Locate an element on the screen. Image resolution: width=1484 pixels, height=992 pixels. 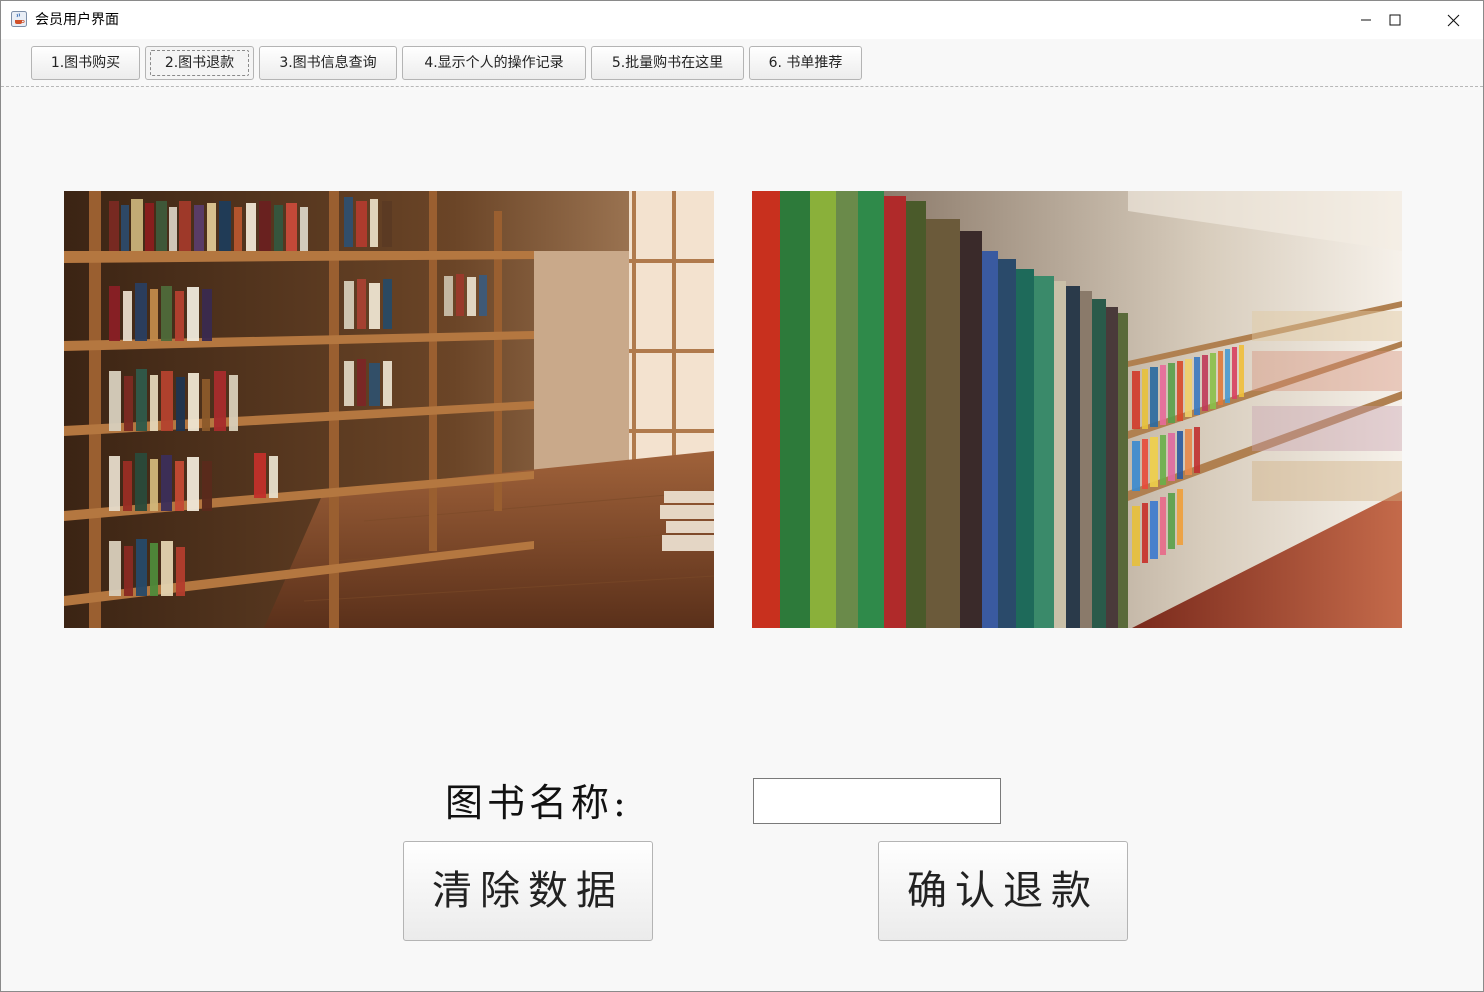
tab-bulk-purchase: 5.批量购书在这里 is located at coordinates (667, 63).